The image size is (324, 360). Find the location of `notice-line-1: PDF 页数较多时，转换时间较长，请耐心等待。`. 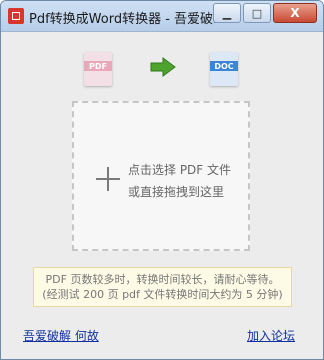

notice-line-1: PDF 页数较多时，转换时间较长，请耐心等待。 is located at coordinates (162, 279).